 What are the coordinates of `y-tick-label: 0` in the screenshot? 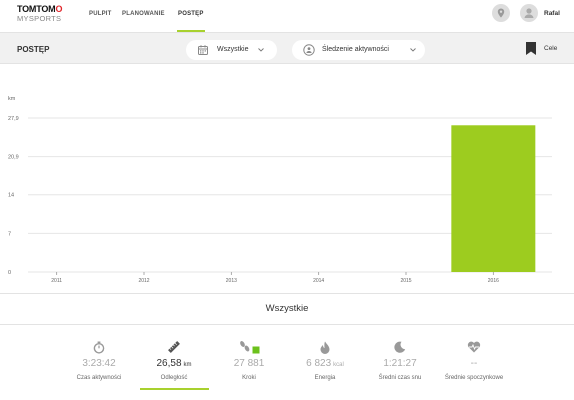 It's located at (9, 273).